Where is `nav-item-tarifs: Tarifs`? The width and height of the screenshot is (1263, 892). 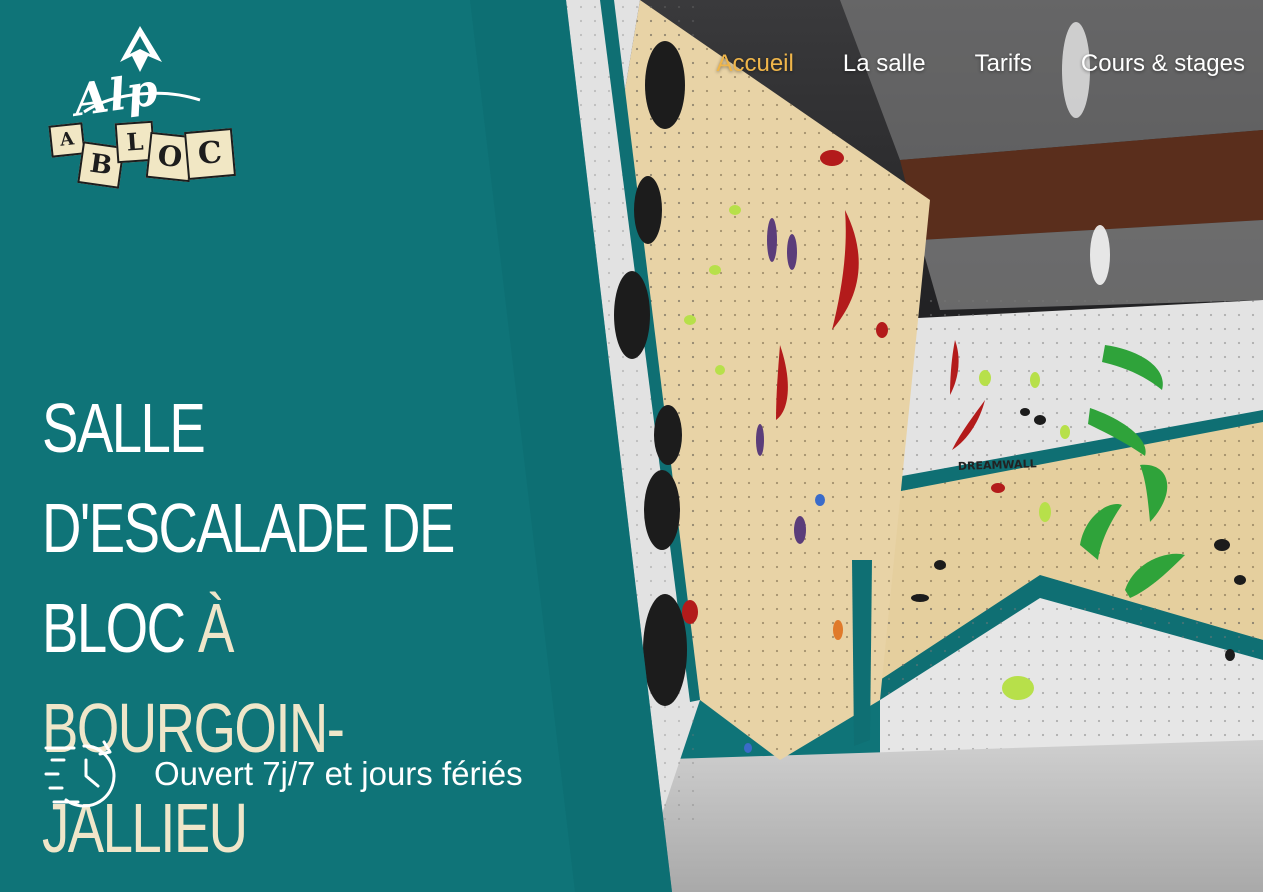 nav-item-tarifs: Tarifs is located at coordinates (1003, 64).